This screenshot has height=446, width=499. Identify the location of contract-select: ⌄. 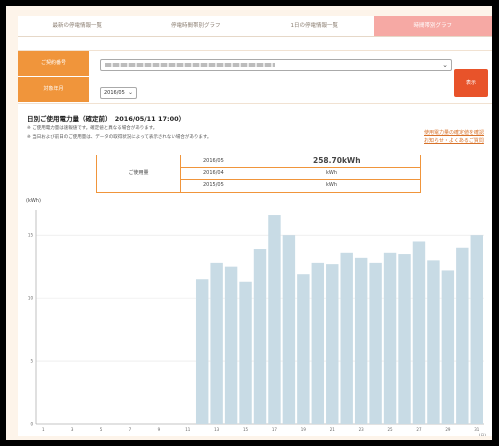
(276, 65).